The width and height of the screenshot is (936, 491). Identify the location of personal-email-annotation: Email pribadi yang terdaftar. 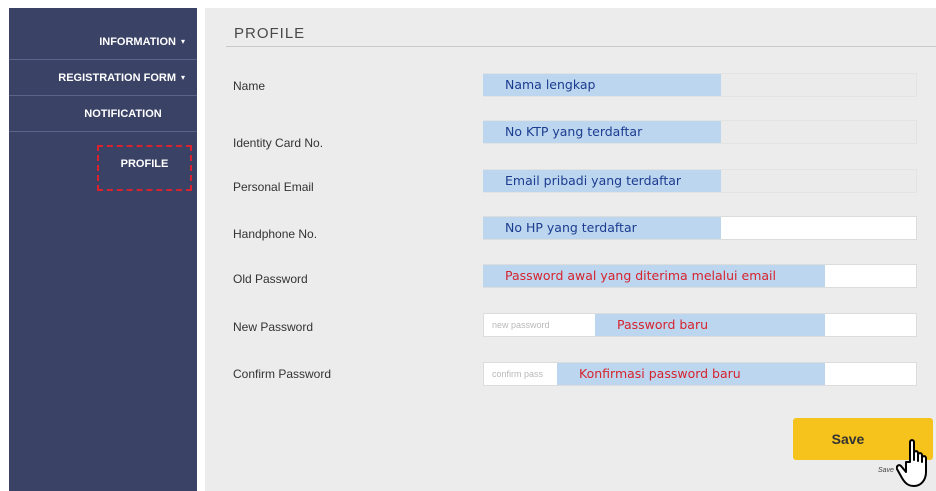
(602, 181).